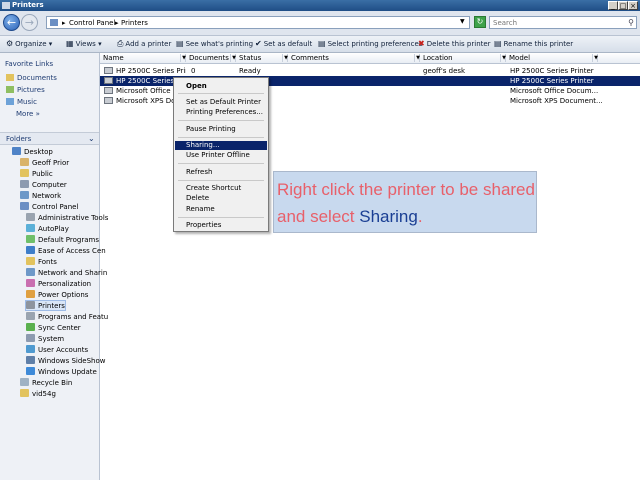 The image size is (640, 480). What do you see at coordinates (221, 155) in the screenshot?
I see `menu-item-use-offline: Use Printer Offline` at bounding box center [221, 155].